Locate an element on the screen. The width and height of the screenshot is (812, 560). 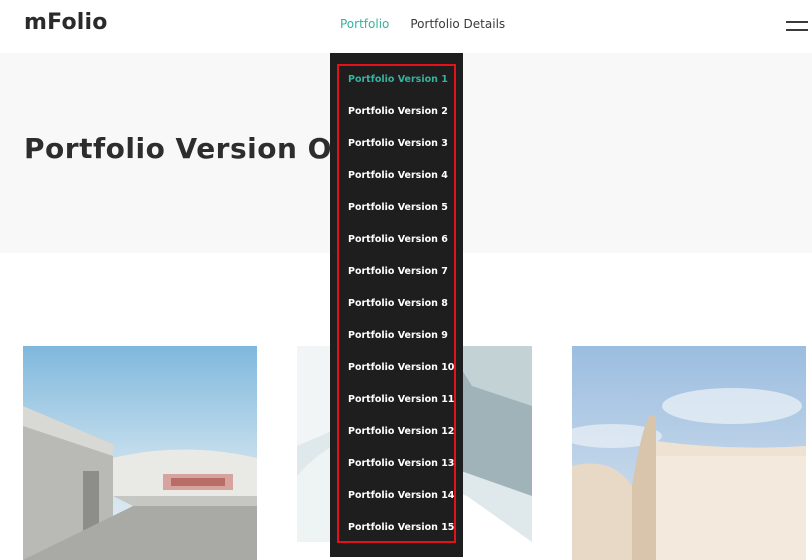
main-nav: Portfolio Portfolio Details is located at coordinates (422, 24).